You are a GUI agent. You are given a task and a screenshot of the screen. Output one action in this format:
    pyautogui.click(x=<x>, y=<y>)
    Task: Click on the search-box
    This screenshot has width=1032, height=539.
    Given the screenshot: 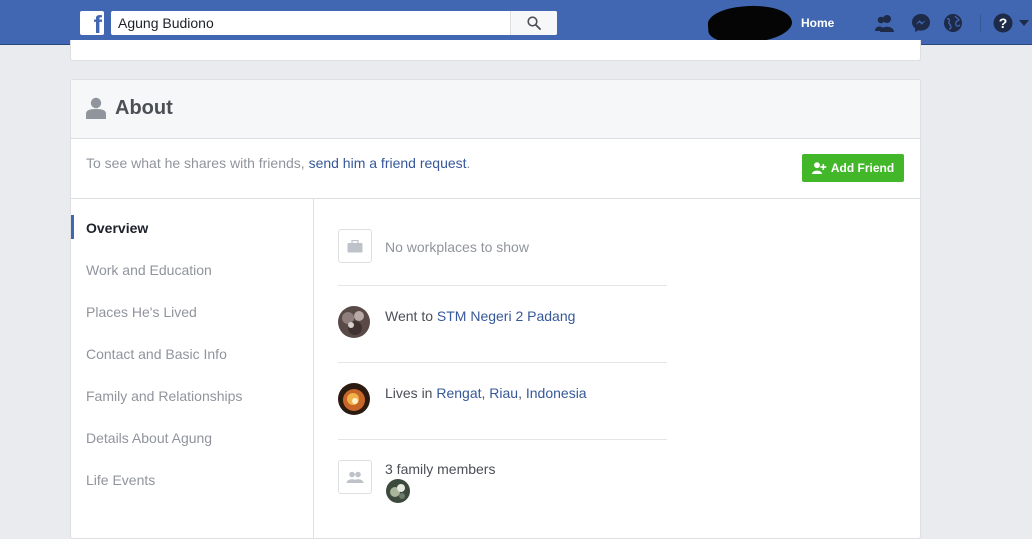 What is the action you would take?
    pyautogui.click(x=334, y=23)
    